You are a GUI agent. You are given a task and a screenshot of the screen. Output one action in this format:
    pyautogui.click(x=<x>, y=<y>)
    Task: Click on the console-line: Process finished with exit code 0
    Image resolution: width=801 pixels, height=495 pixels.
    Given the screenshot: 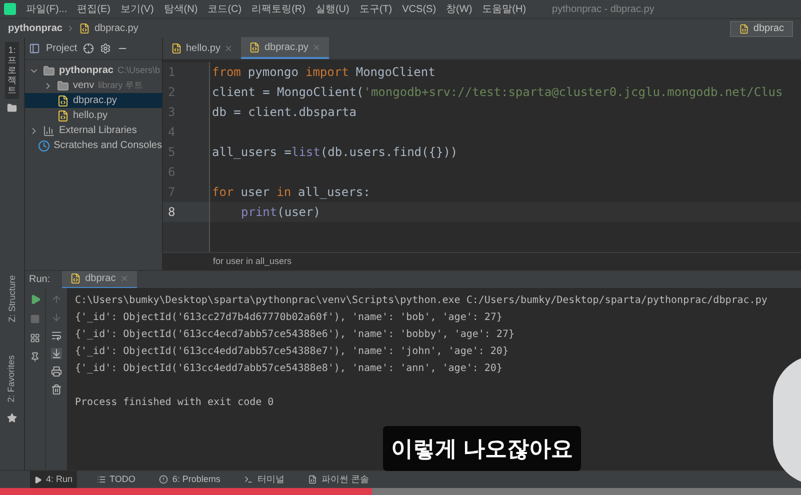 What is the action you would take?
    pyautogui.click(x=175, y=403)
    